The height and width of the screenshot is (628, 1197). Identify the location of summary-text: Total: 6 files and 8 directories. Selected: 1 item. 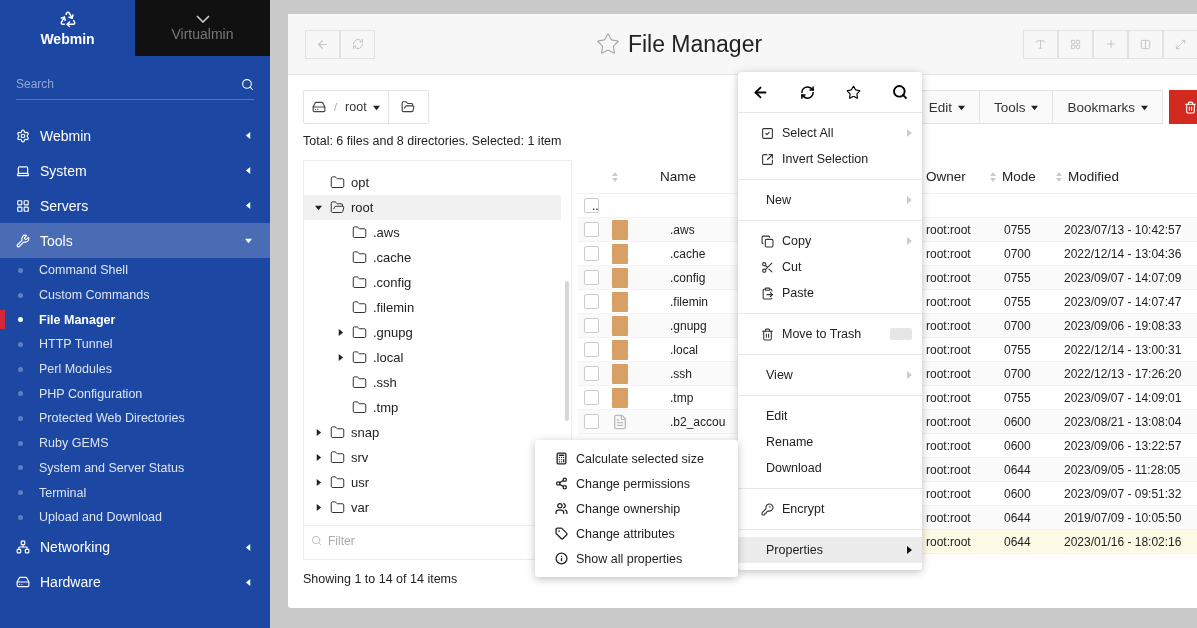
(433, 141).